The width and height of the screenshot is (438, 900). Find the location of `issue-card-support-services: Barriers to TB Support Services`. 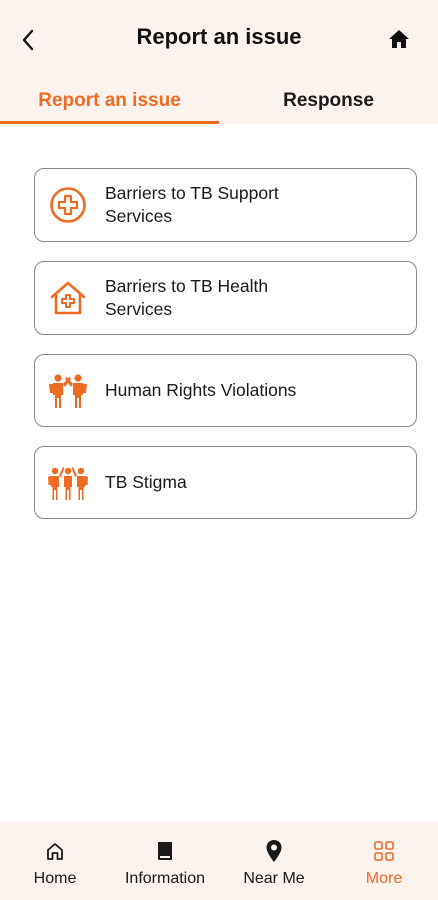

issue-card-support-services: Barriers to TB Support Services is located at coordinates (225, 205).